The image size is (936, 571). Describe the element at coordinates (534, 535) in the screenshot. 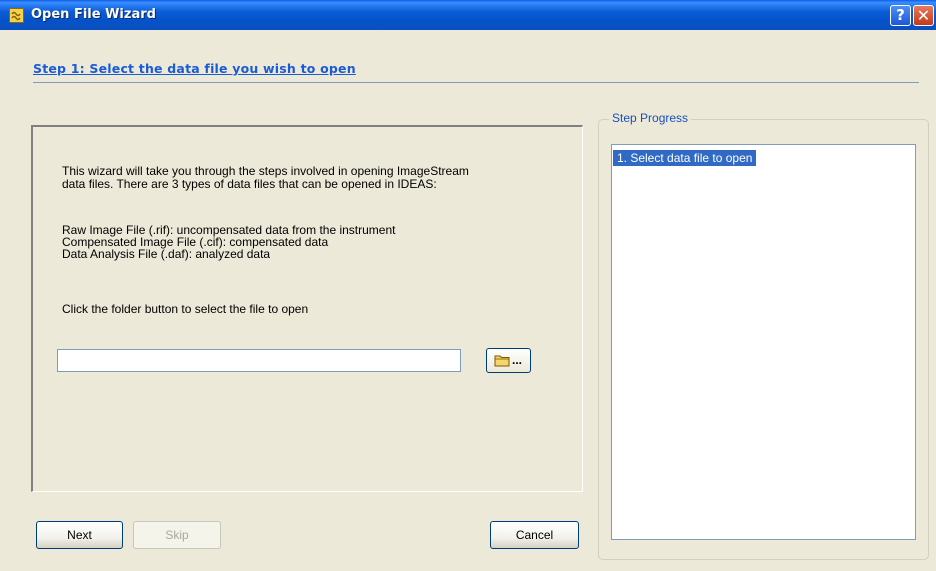

I see `cancel-button: Cancel` at that location.